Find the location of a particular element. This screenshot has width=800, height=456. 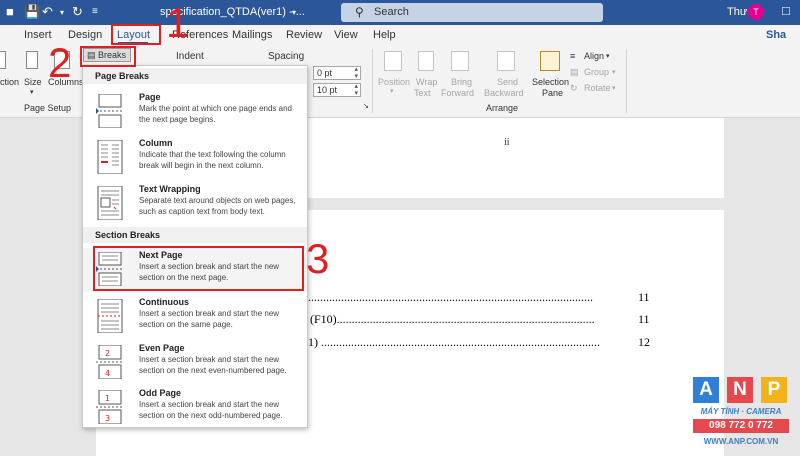

rotate-dropdown-icon: ▾ is located at coordinates (614, 88).